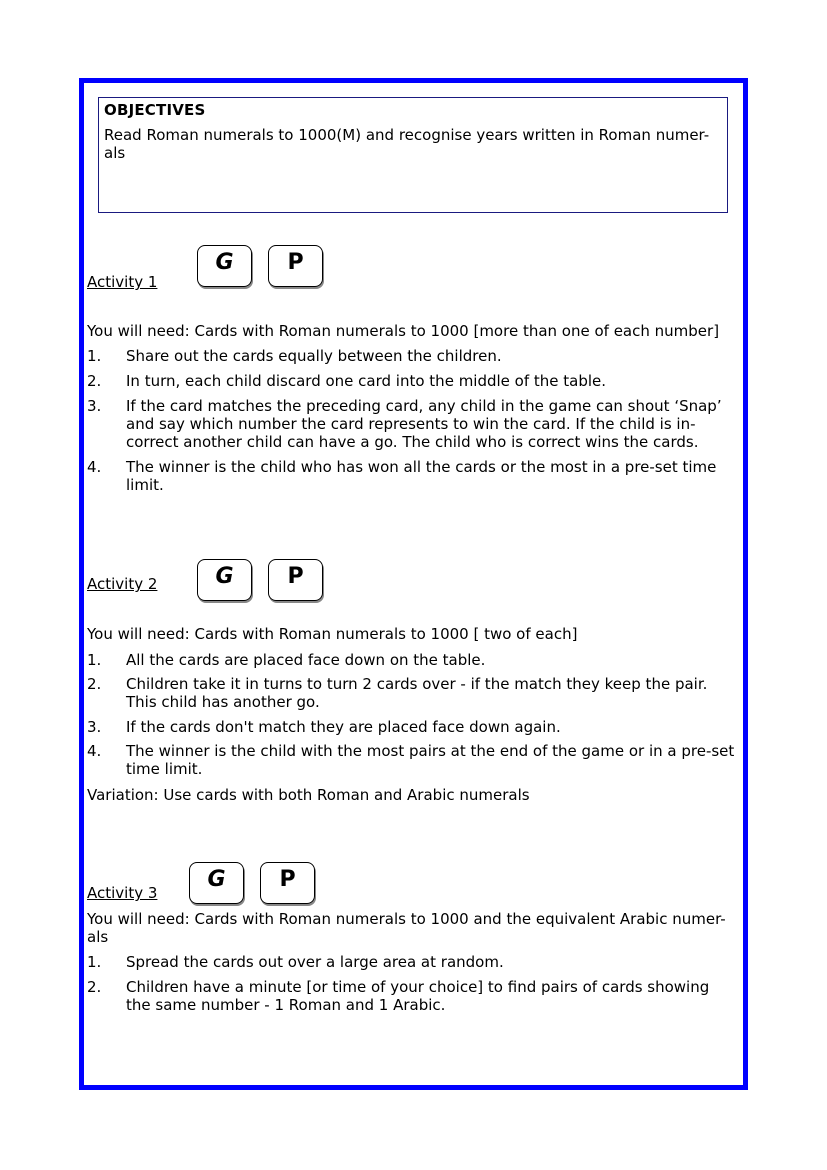  I want to click on activity-1-label: Activity 1, so click(122, 282).